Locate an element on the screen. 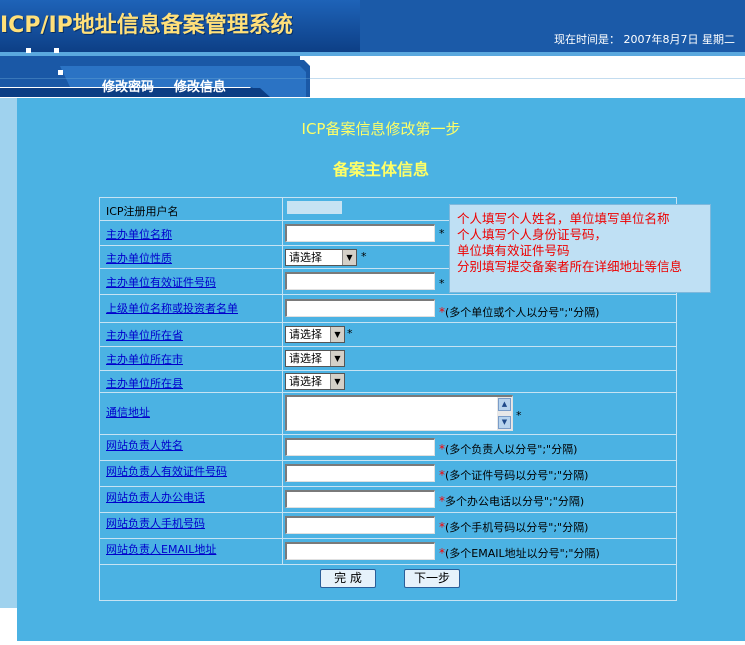 The width and height of the screenshot is (745, 645). form-row-office-phone: 网站负责人办公电话 *多个办公电话以分号";"分隔) is located at coordinates (388, 499).